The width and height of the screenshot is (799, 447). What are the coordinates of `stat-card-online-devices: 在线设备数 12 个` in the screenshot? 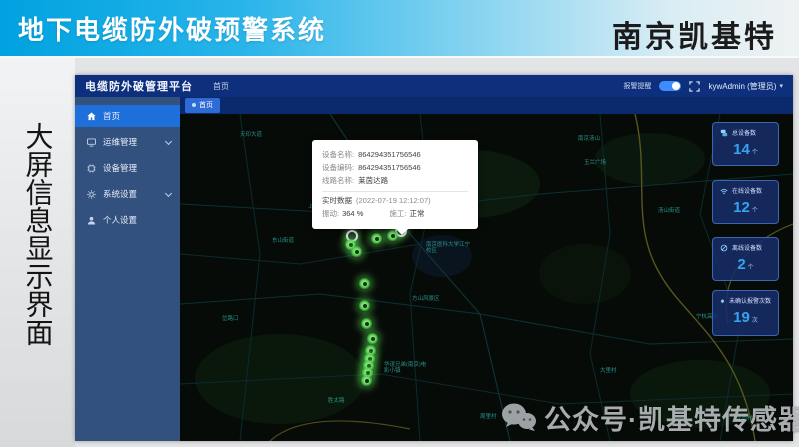 It's located at (745, 202).